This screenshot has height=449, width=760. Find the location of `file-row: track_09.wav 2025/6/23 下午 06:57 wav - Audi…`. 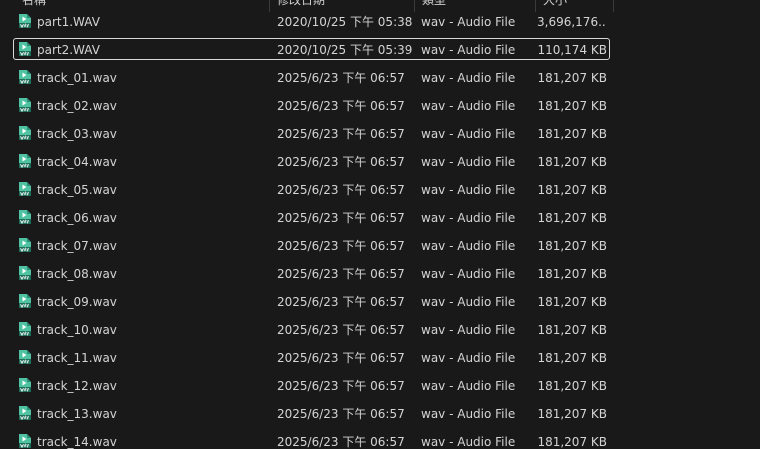

file-row: track_09.wav 2025/6/23 下午 06:57 wav - Audi… is located at coordinates (380, 302).